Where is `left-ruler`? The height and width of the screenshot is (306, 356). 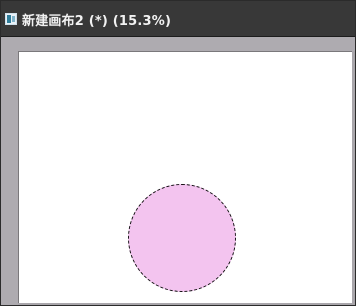
left-ruler is located at coordinates (9, 171).